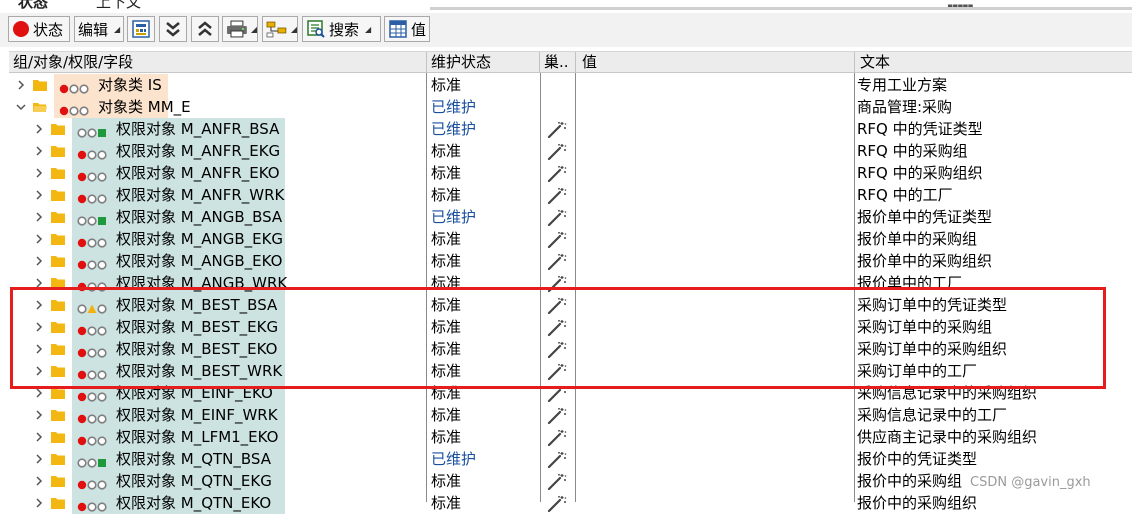 This screenshot has height=518, width=1132. Describe the element at coordinates (905, 195) in the screenshot. I see `row-description: RFQ 中的工厂` at that location.